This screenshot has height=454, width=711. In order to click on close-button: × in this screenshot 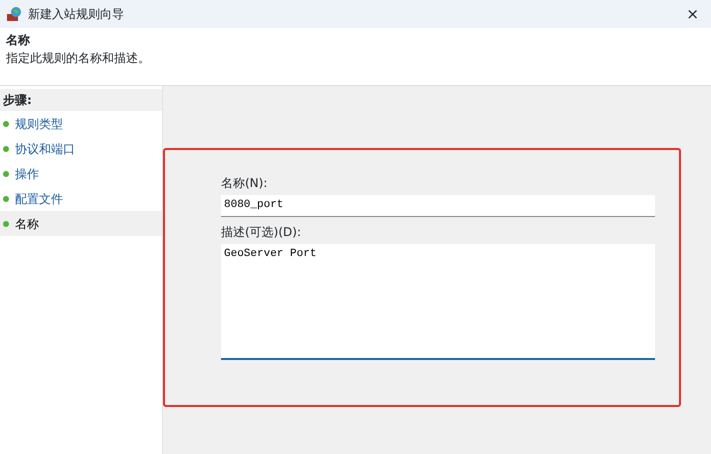, I will do `click(692, 14)`.